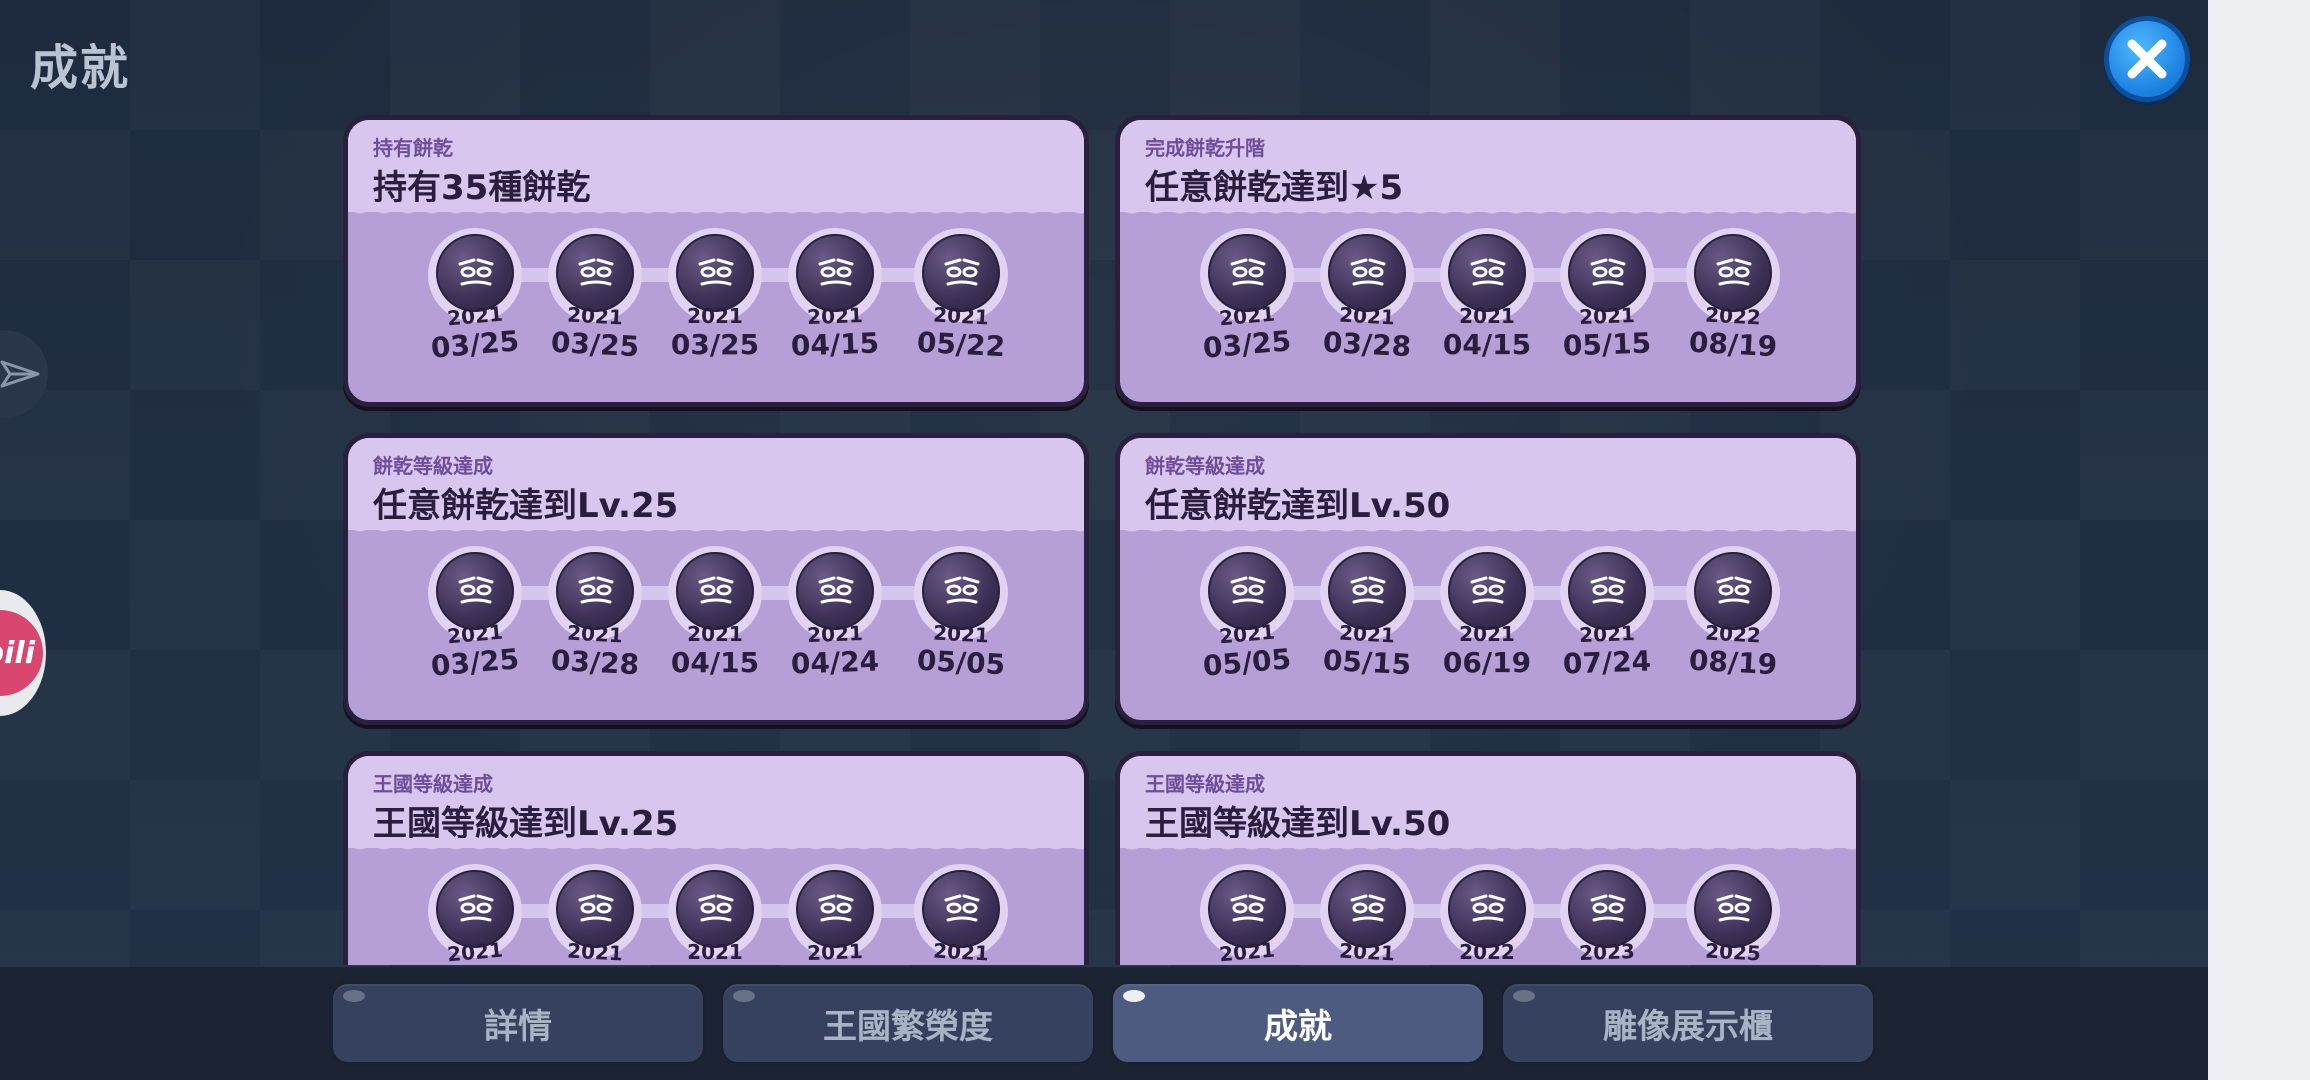 The image size is (2310, 1080). Describe the element at coordinates (1274, 188) in the screenshot. I see `card-title: 任意餅乾達到★5` at that location.